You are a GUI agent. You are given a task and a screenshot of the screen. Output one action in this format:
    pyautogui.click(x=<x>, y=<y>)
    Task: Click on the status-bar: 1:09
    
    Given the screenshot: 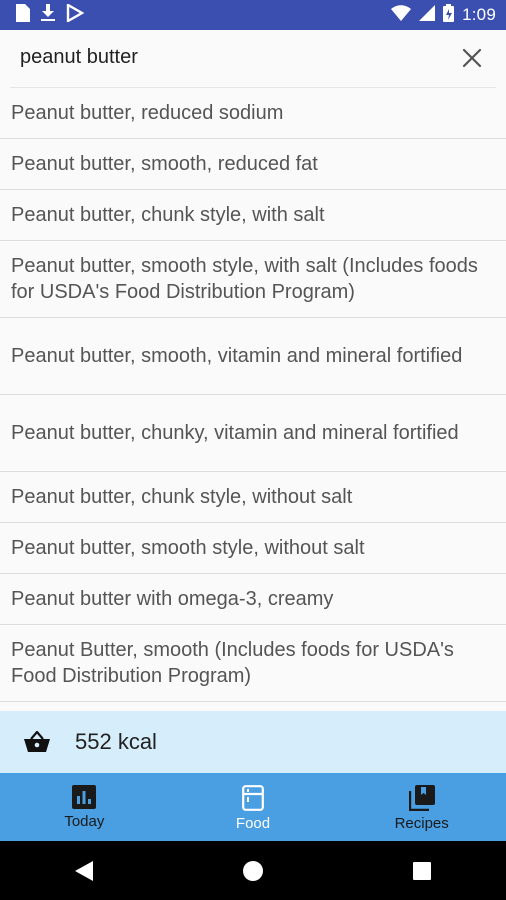 What is the action you would take?
    pyautogui.click(x=253, y=15)
    